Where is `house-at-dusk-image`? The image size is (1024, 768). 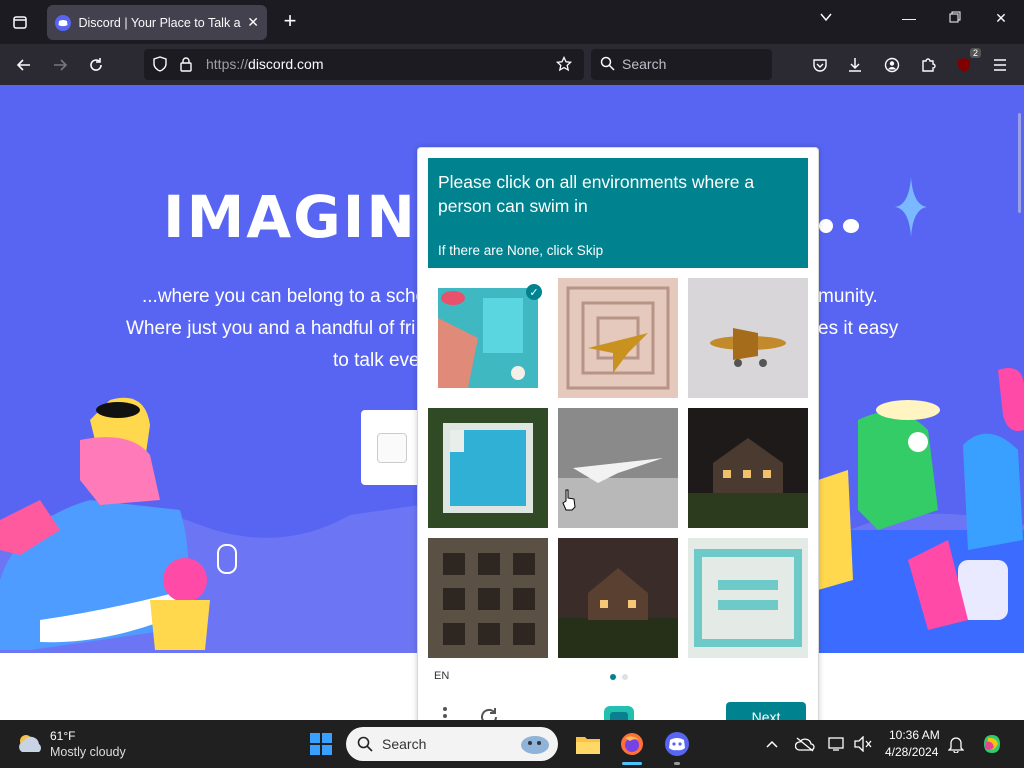 house-at-dusk-image is located at coordinates (618, 598).